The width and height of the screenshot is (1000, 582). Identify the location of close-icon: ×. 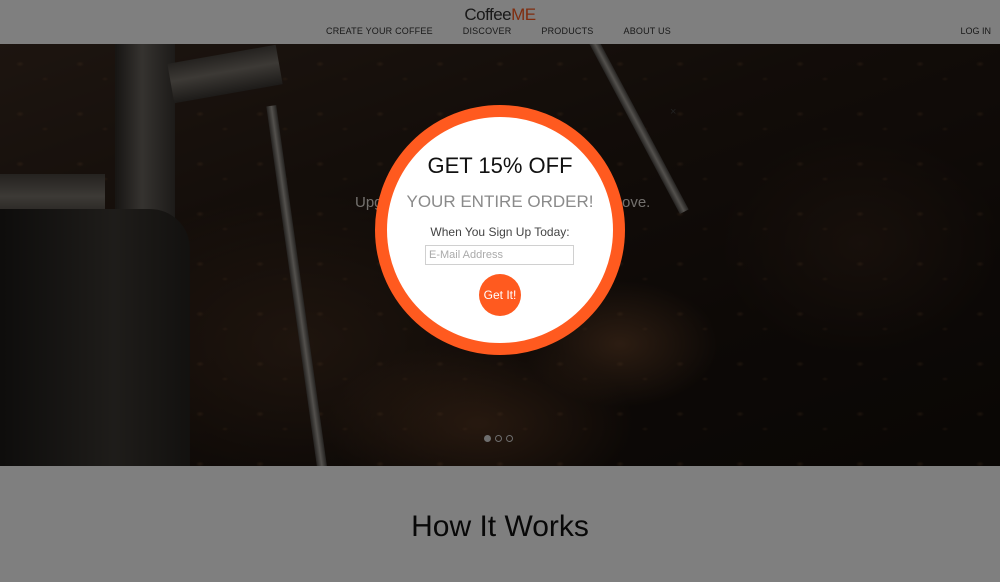
(673, 112).